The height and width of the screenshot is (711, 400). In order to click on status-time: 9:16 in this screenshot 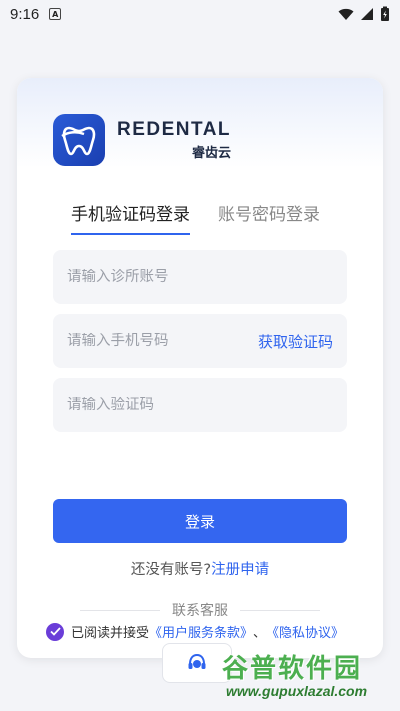, I will do `click(25, 14)`.